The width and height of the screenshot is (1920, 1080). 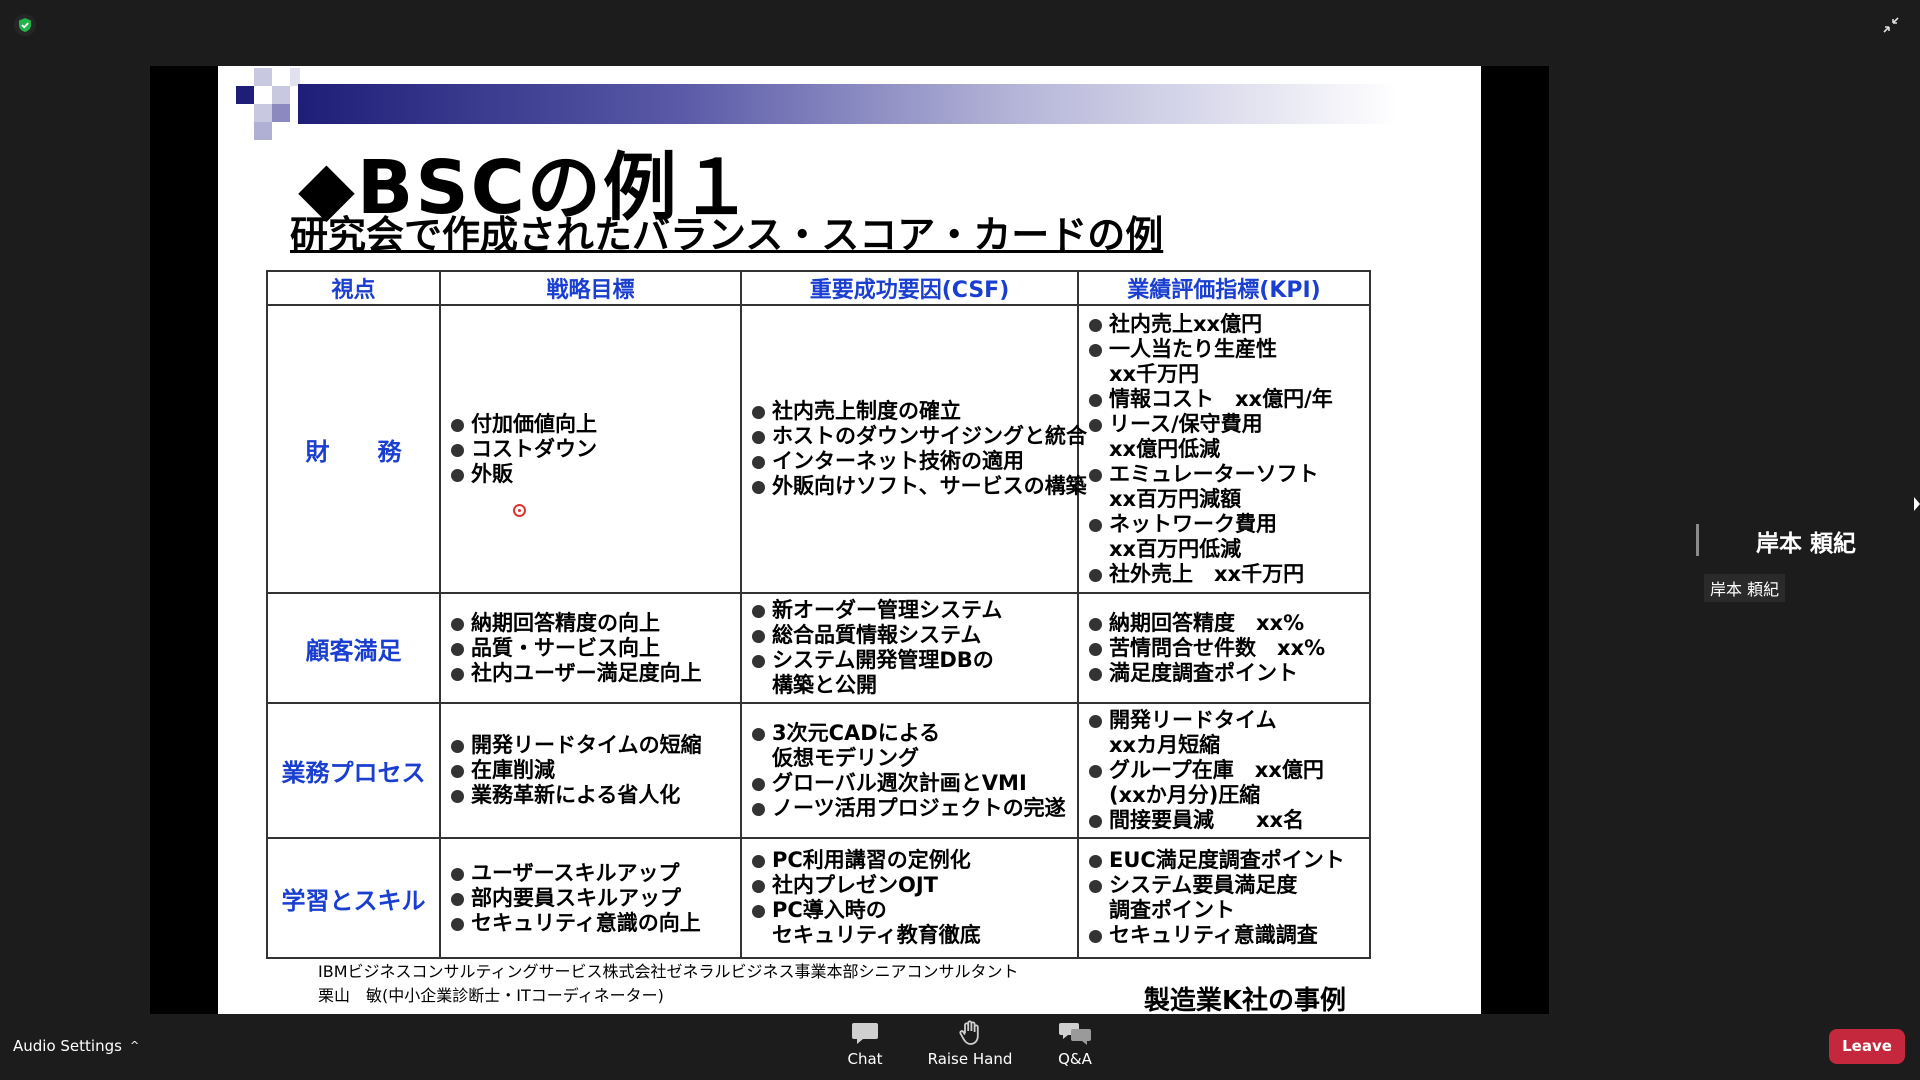 What do you see at coordinates (1224, 820) in the screenshot?
I see `list-item: 間接要員減 xx名` at bounding box center [1224, 820].